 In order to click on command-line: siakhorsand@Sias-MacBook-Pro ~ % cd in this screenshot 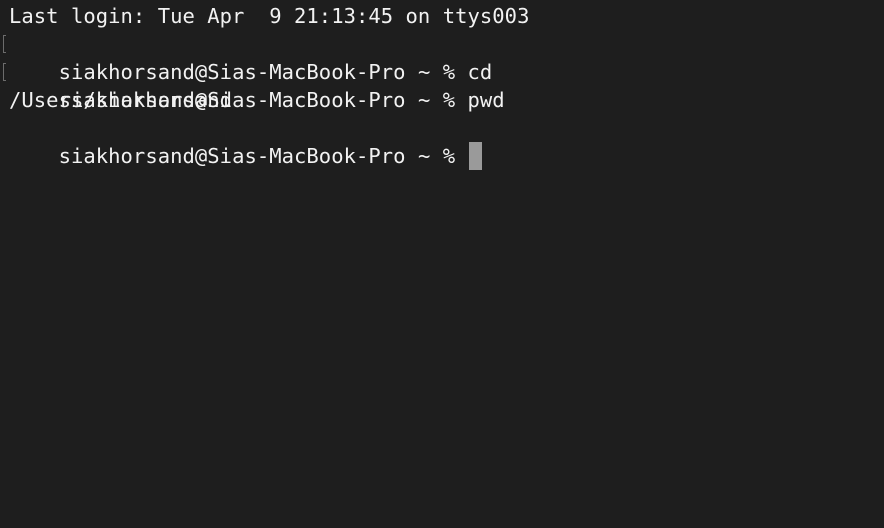, I will do `click(443, 57)`.